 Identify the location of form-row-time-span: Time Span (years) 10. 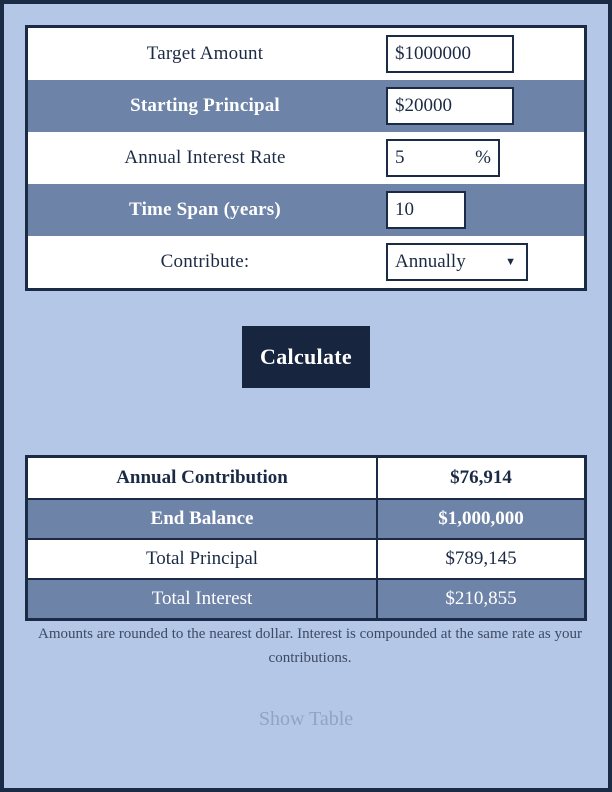
(306, 210).